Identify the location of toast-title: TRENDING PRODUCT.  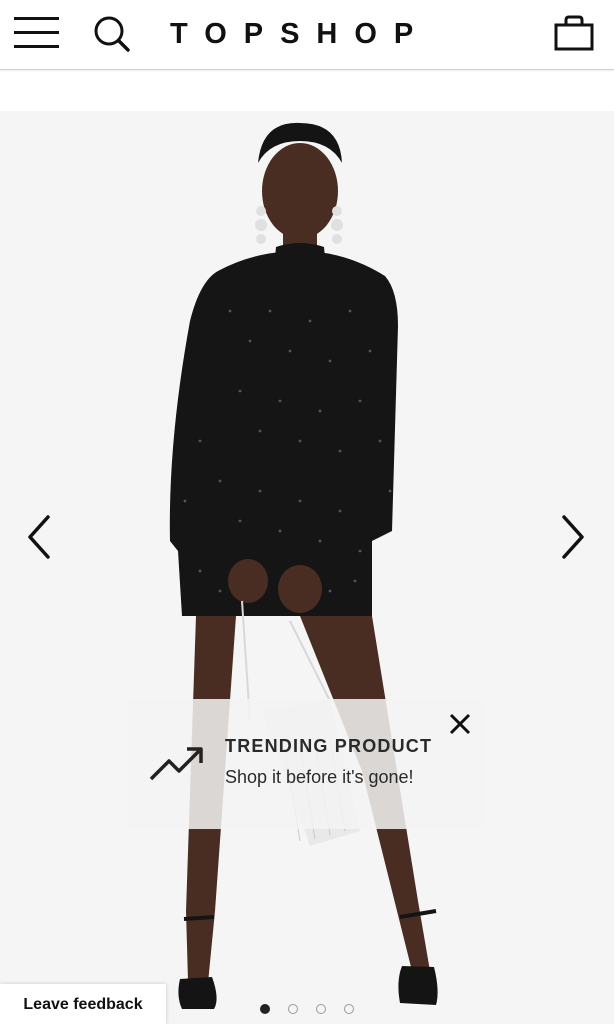
(329, 746).